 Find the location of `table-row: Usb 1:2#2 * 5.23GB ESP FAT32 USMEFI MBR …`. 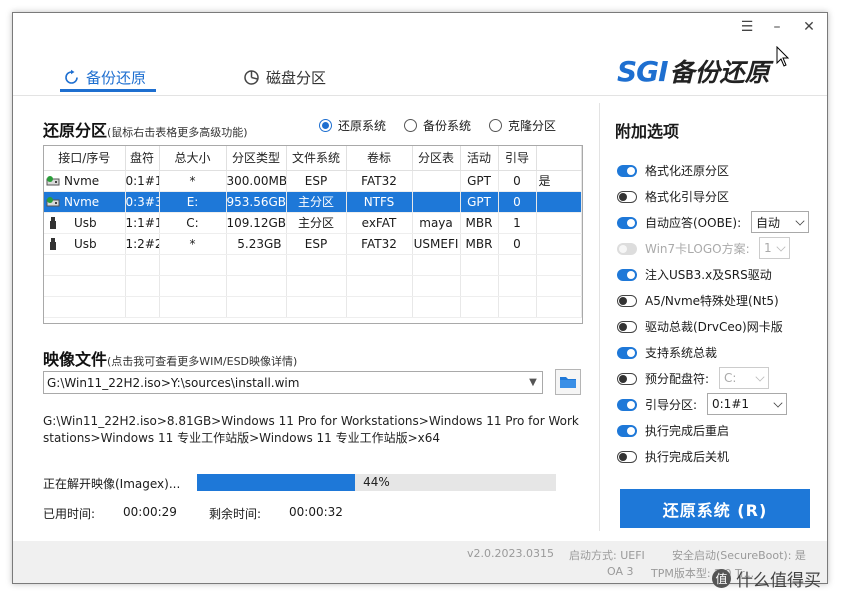

table-row: Usb 1:2#2 * 5.23GB ESP FAT32 USMEFI MBR … is located at coordinates (313, 244).